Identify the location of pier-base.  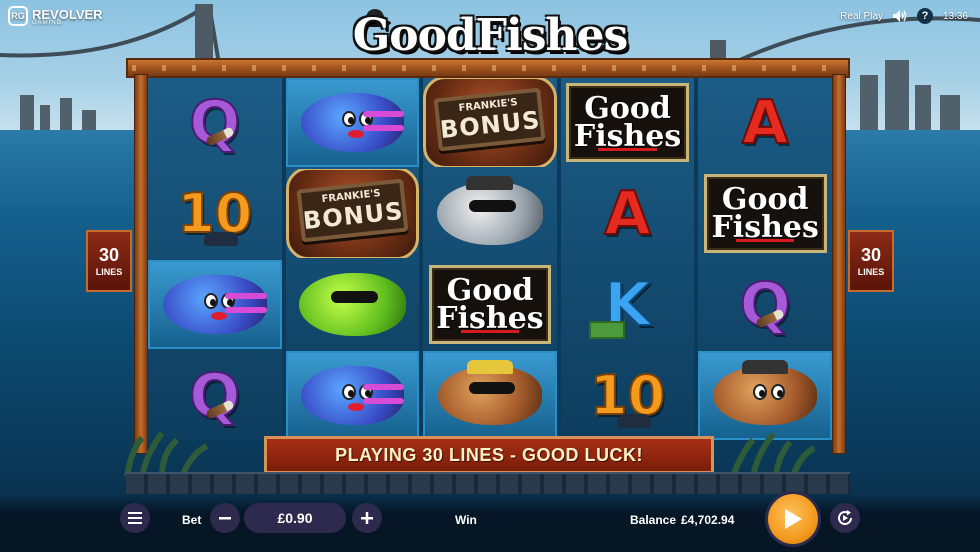
(488, 483).